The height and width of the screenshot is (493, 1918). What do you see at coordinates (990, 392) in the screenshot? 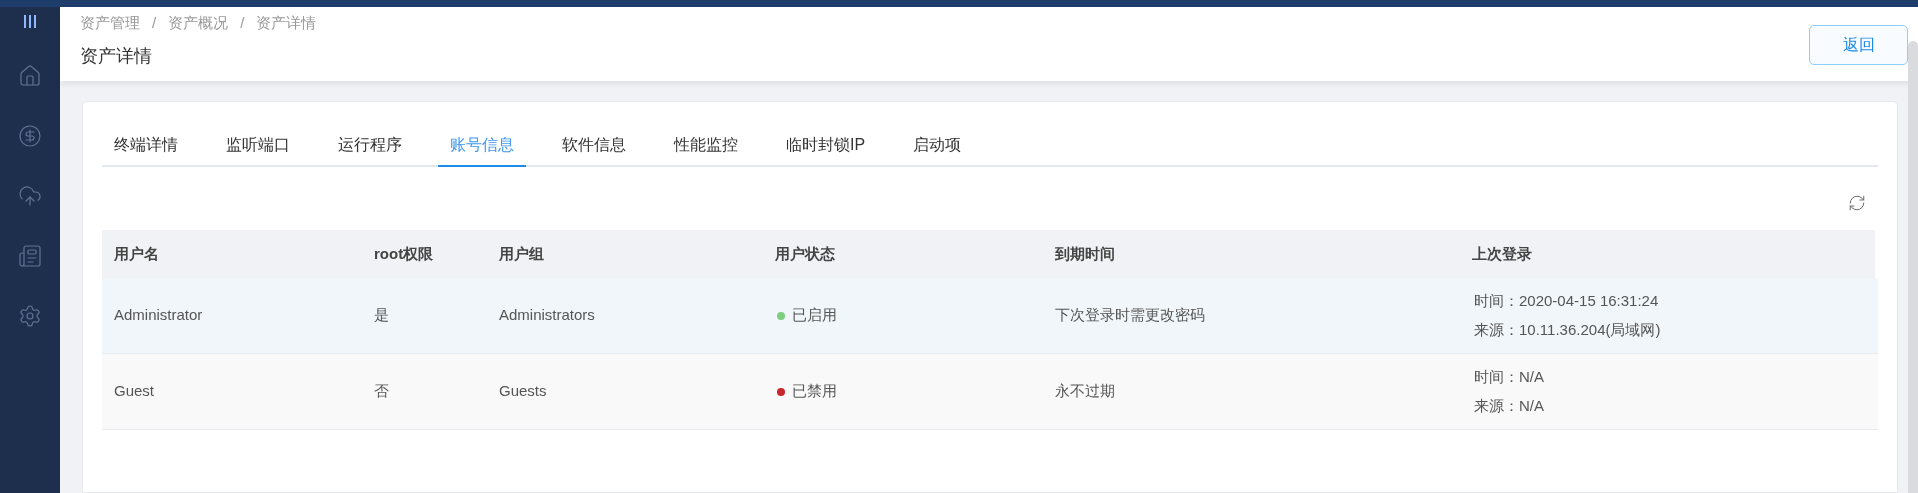
I see `table-row: Guest 否 Guests 已禁用 永不过期 时间：N/A 来源：N/A` at bounding box center [990, 392].